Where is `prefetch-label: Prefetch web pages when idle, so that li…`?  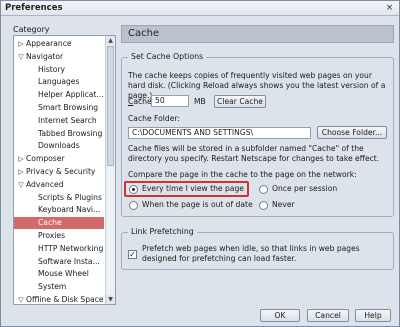 prefetch-label: Prefetch web pages when idle, so that li… is located at coordinates (267, 254).